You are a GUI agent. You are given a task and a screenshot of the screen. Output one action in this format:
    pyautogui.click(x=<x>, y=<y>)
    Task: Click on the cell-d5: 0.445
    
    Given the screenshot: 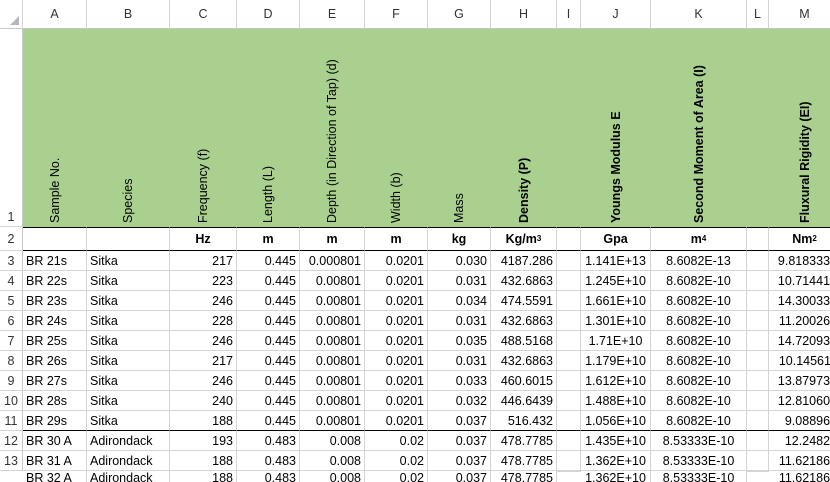 What is the action you would take?
    pyautogui.click(x=268, y=301)
    